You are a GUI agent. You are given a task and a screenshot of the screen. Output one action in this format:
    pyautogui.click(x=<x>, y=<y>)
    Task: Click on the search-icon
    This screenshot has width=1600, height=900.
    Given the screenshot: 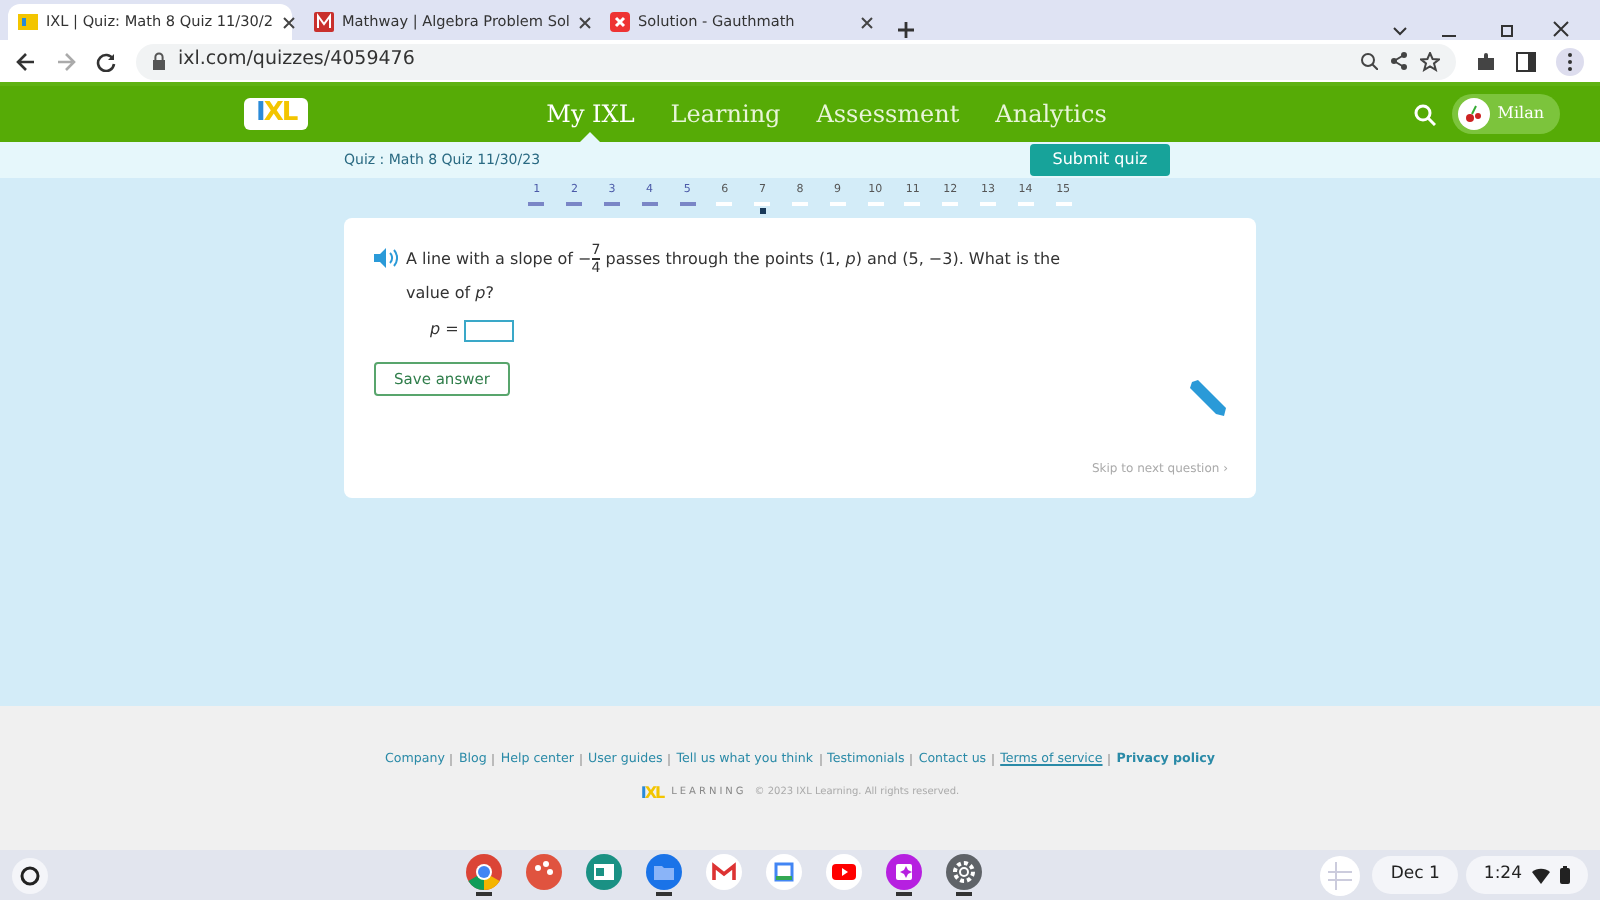 What is the action you would take?
    pyautogui.click(x=1424, y=114)
    